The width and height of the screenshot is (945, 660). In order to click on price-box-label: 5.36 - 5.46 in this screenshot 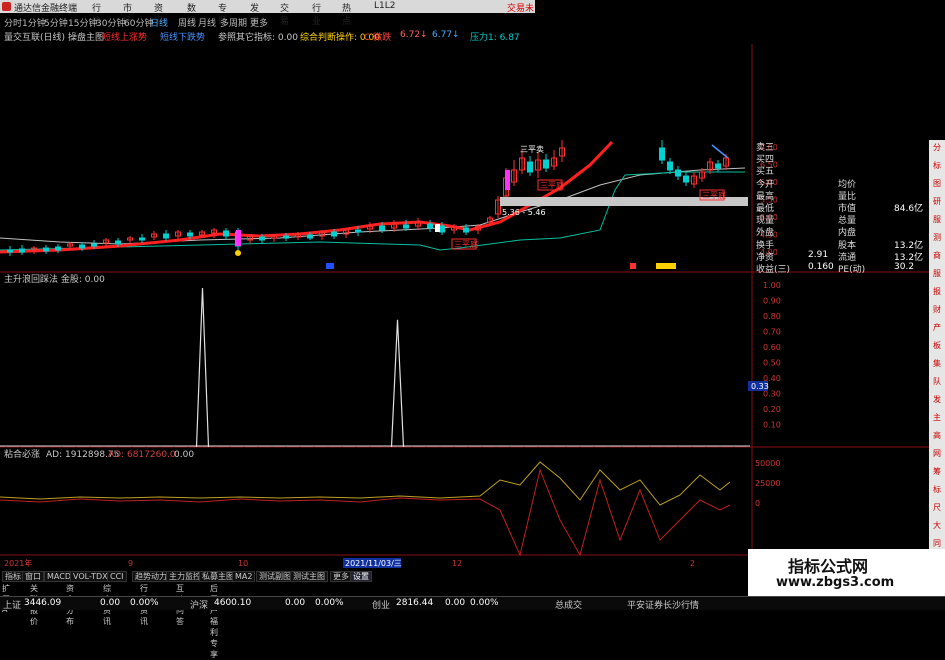, I will do `click(524, 212)`.